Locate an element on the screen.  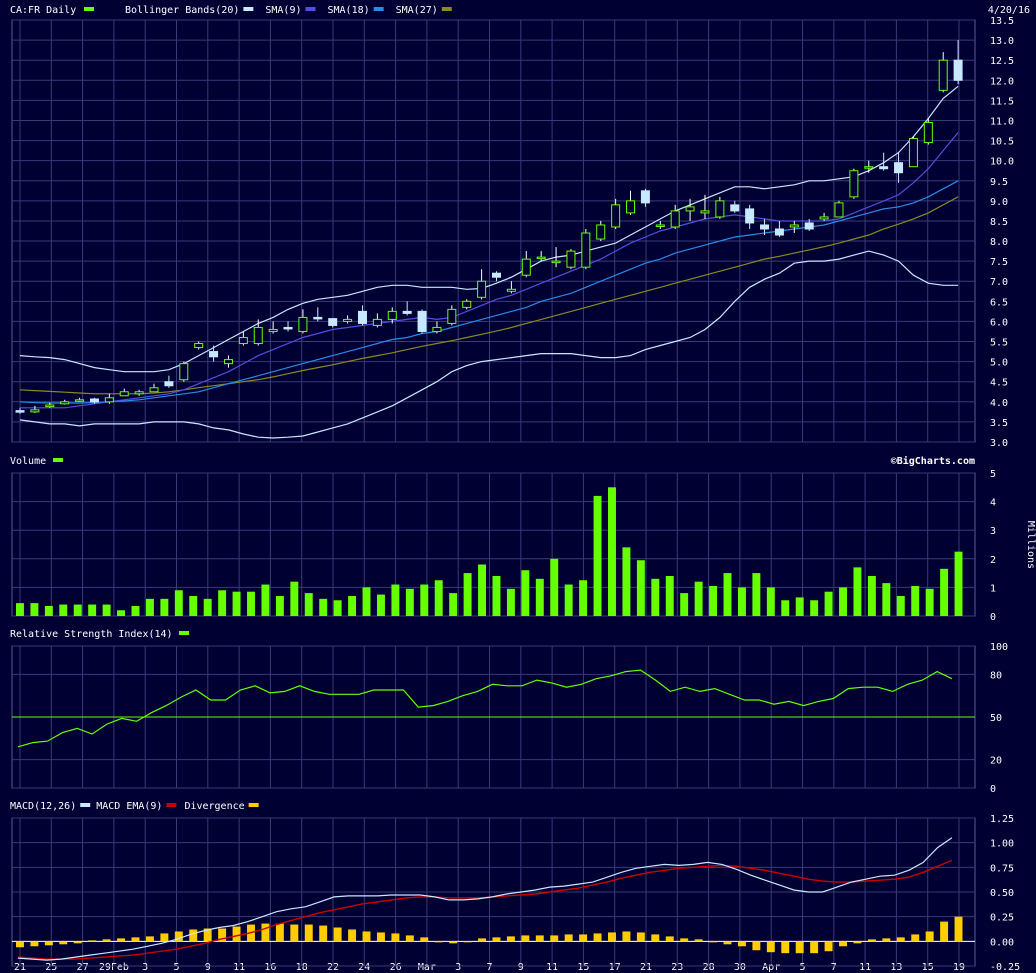
price-y-tick: 9.5 is located at coordinates (999, 182).